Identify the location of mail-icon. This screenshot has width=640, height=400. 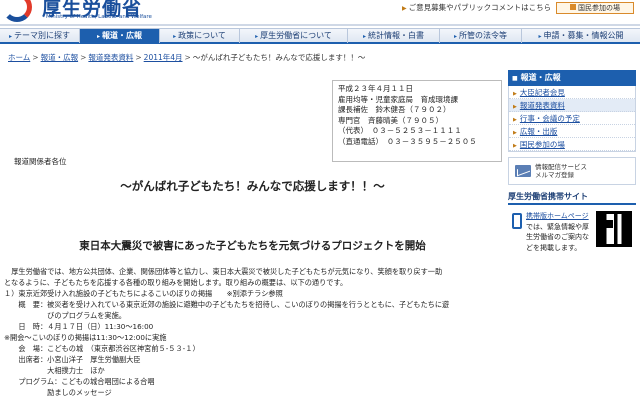
(523, 171).